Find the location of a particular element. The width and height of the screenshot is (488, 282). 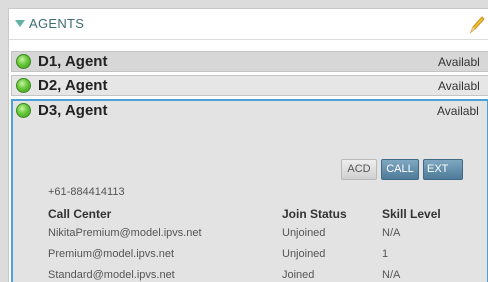

collapse-triangle-icon is located at coordinates (20, 23).